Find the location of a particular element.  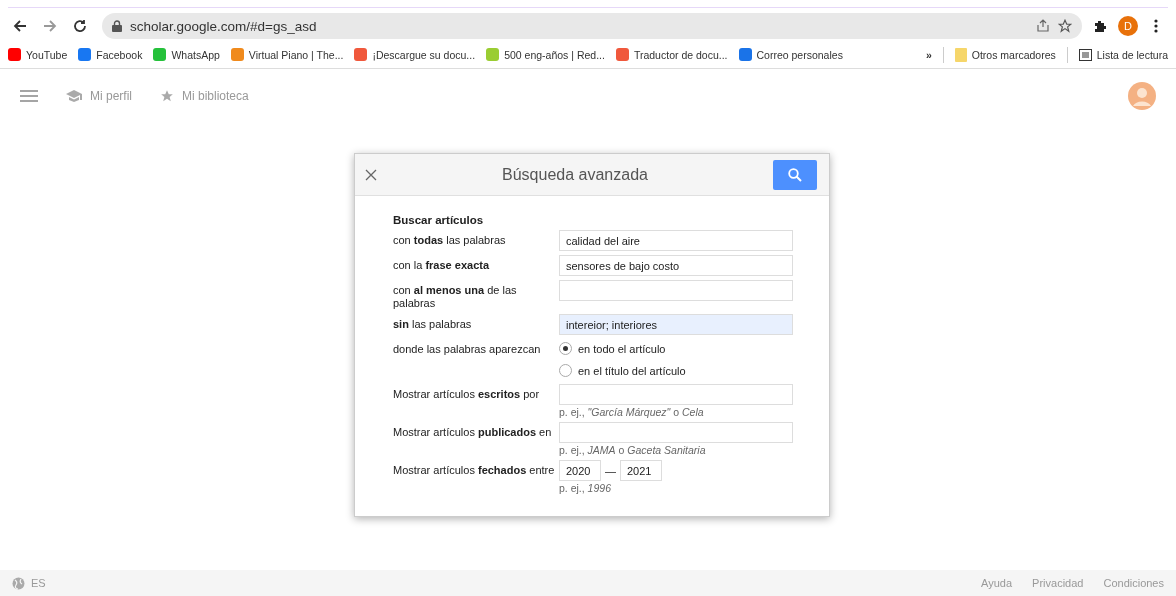

arrow-right-icon is located at coordinates (50, 26).